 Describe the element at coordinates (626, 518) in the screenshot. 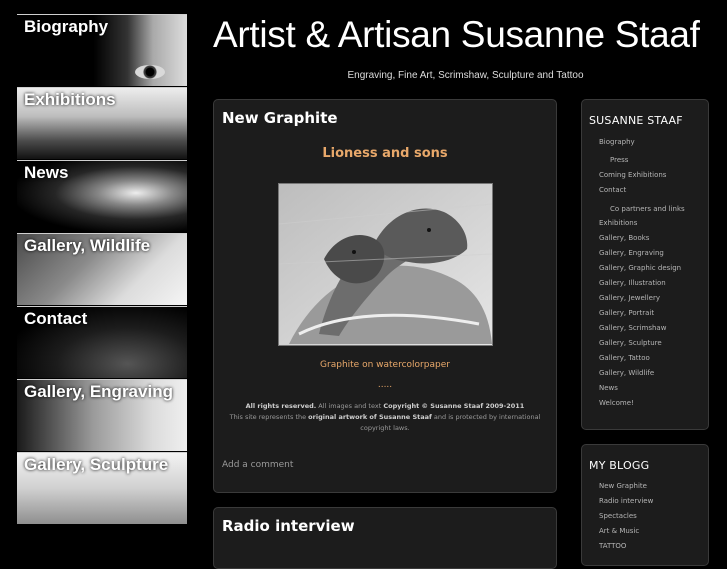

I see `blog-link: Spectacles` at that location.